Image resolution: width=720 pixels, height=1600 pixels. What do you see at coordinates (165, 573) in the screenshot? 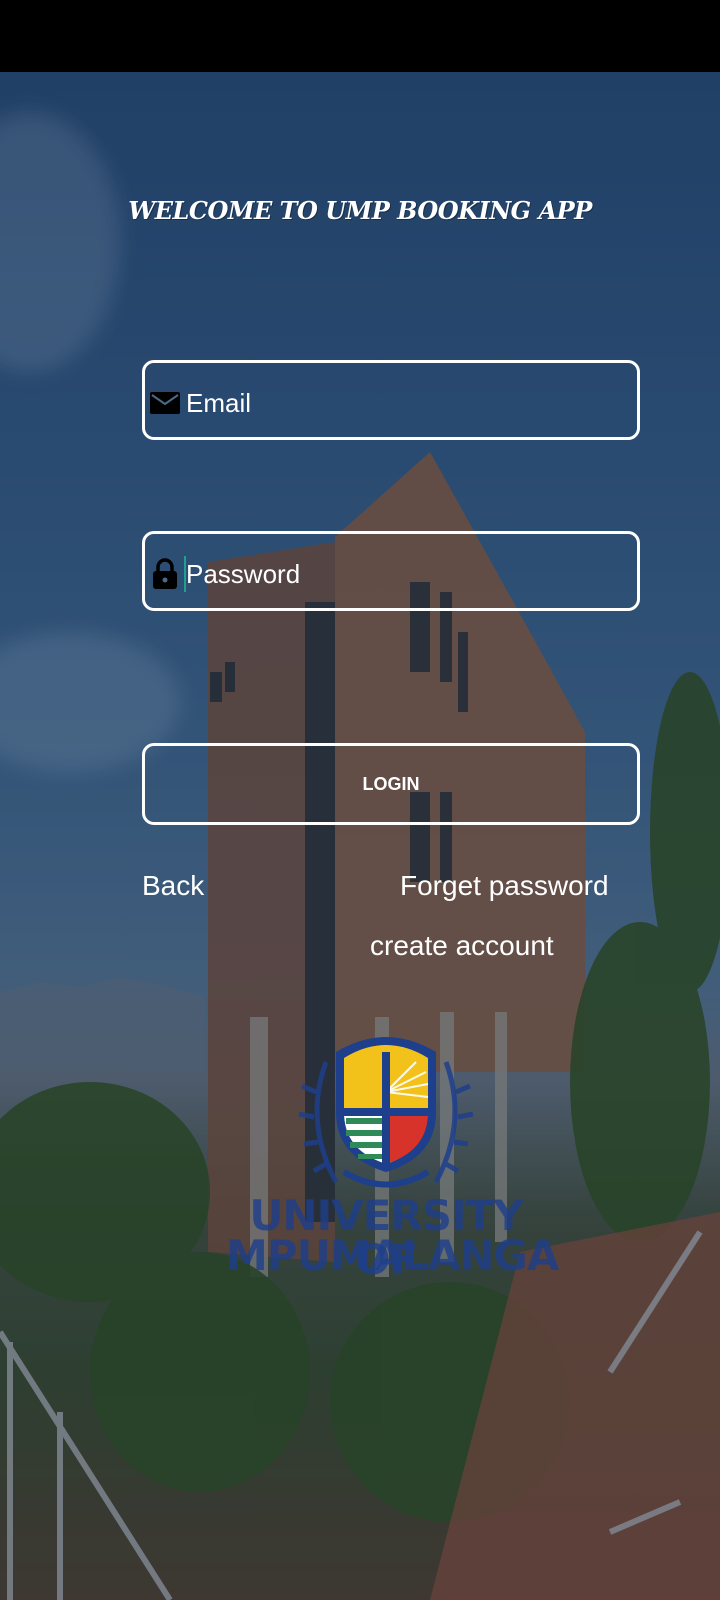
I see `lock-icon` at bounding box center [165, 573].